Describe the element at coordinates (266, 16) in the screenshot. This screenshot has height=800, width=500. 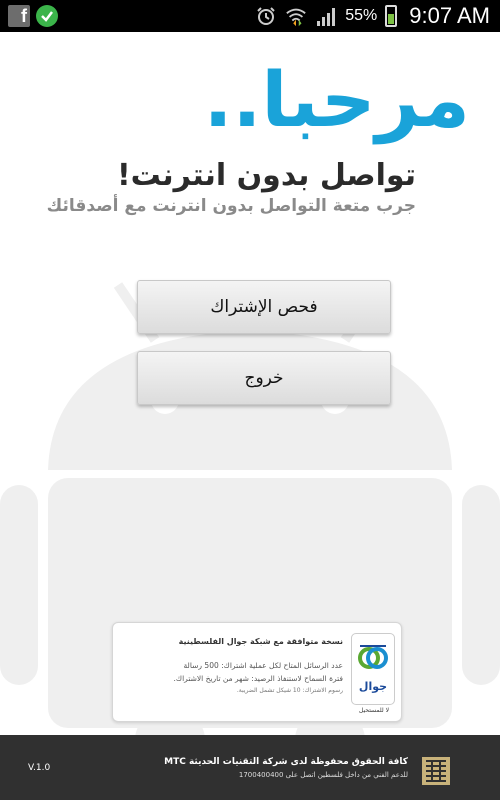
I see `alarm-icon` at that location.